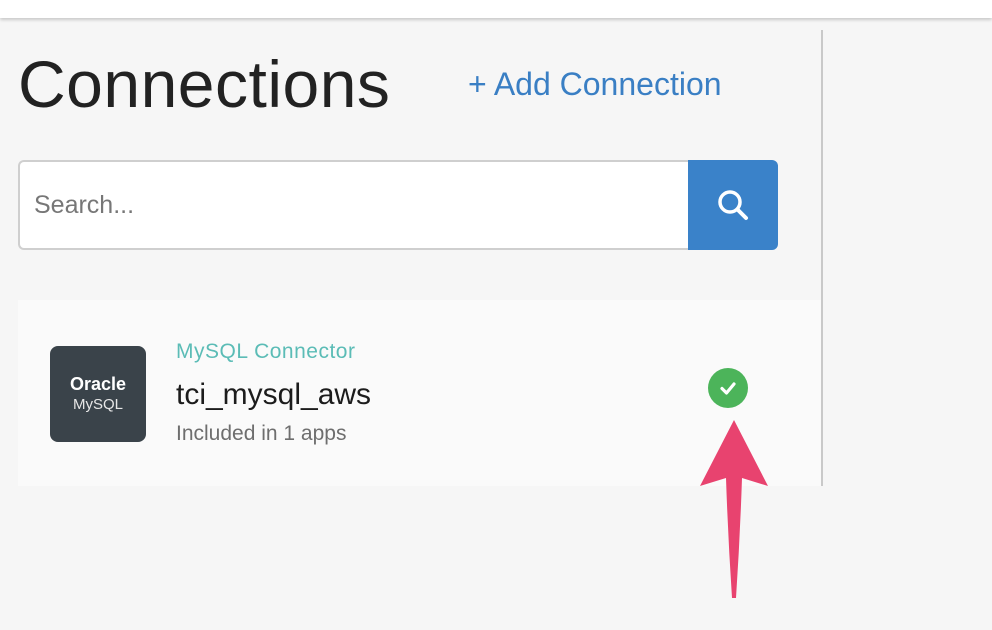 The height and width of the screenshot is (630, 992). What do you see at coordinates (822, 258) in the screenshot?
I see `panel-divider` at bounding box center [822, 258].